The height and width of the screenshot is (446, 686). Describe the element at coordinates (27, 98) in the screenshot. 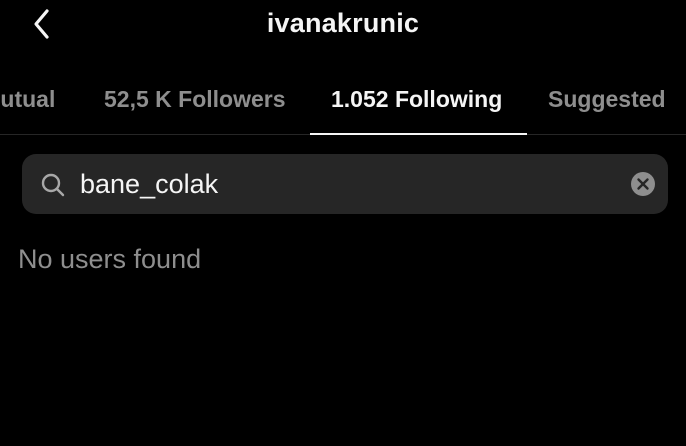

I see `tab-mutual: lutual` at that location.